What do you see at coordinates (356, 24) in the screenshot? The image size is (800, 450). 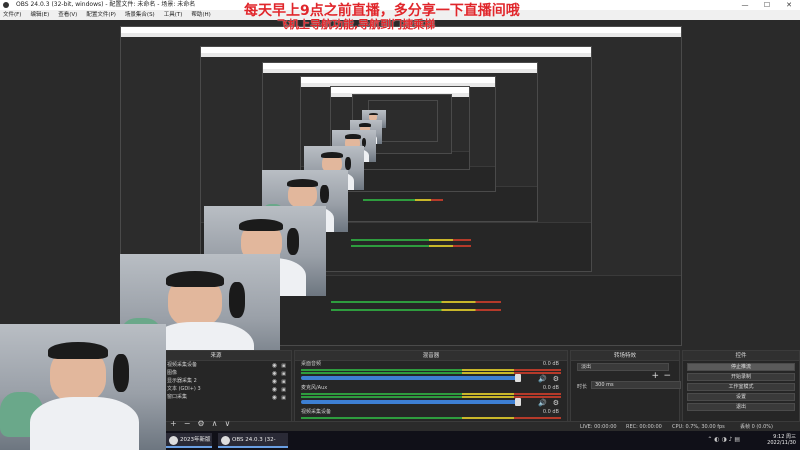 I see `overlay-sub-text: 飞机上导航功能,导航到门捷乘梯` at bounding box center [356, 24].